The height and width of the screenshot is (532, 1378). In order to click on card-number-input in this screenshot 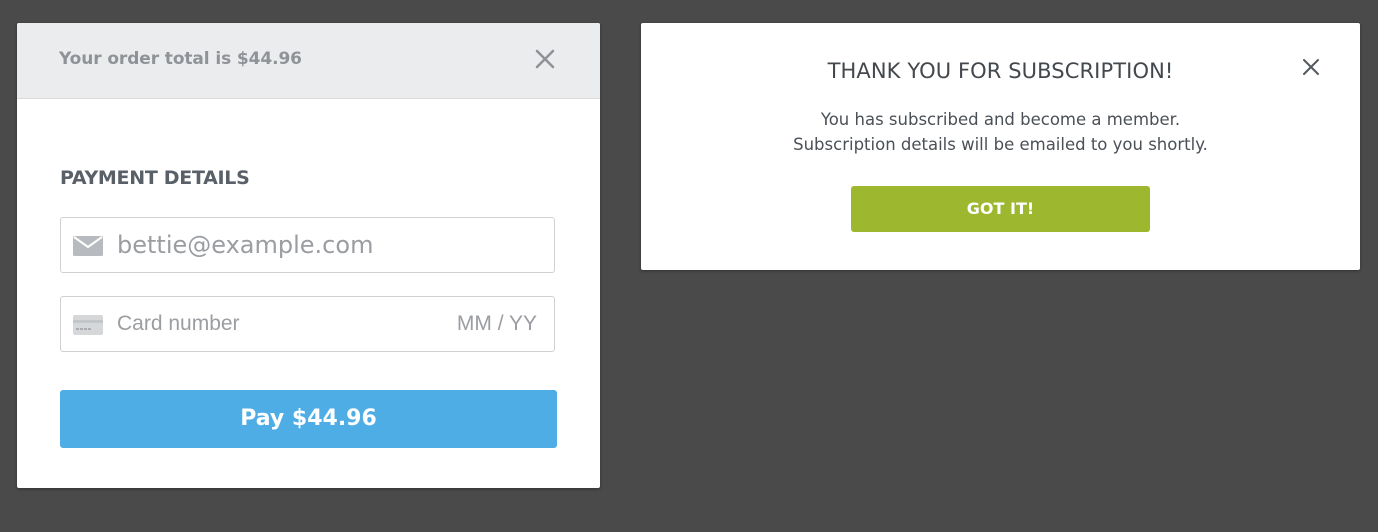, I will do `click(267, 324)`.